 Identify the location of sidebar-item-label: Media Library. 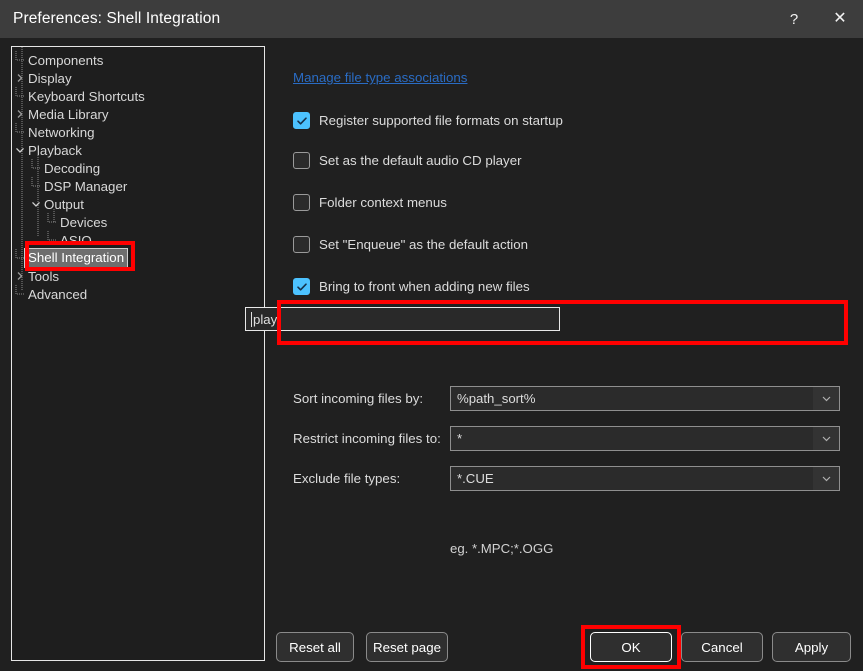
(68, 114).